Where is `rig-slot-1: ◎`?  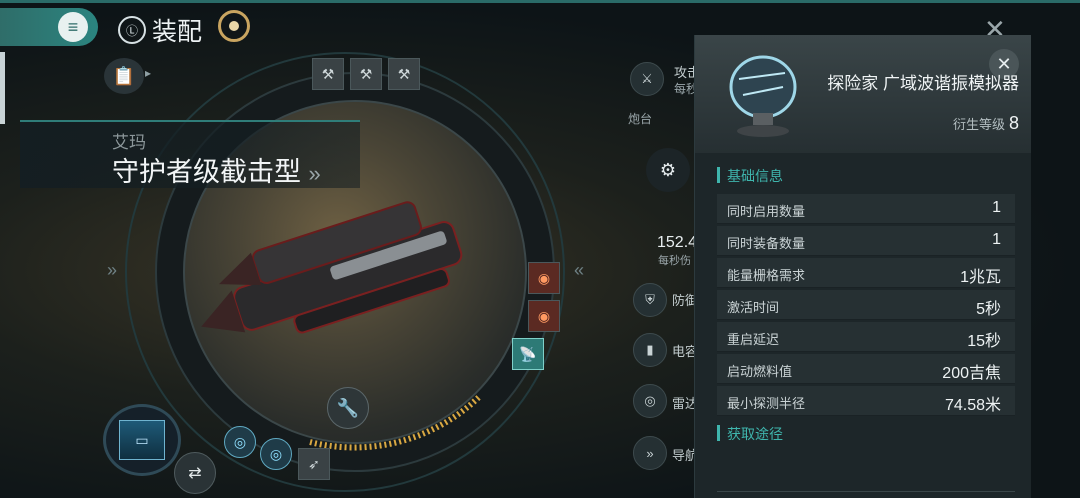
rig-slot-1: ◎ is located at coordinates (240, 442).